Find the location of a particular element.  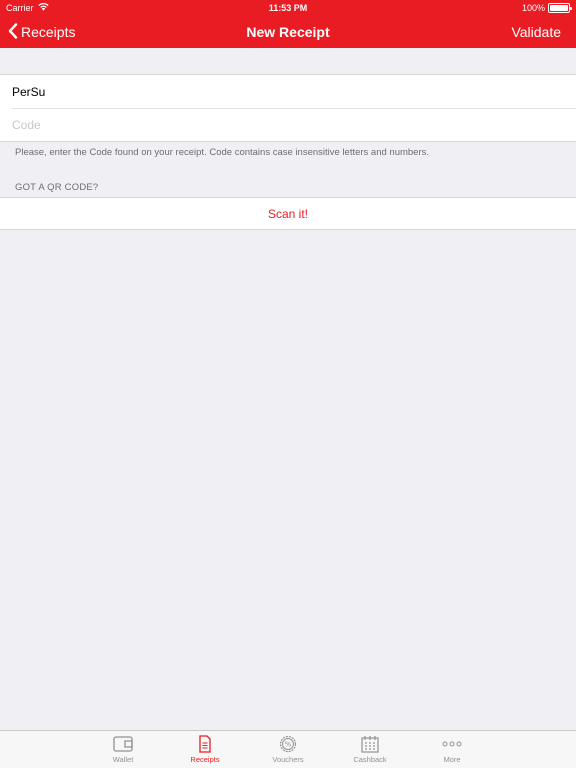

wifi-icon is located at coordinates (43, 8).